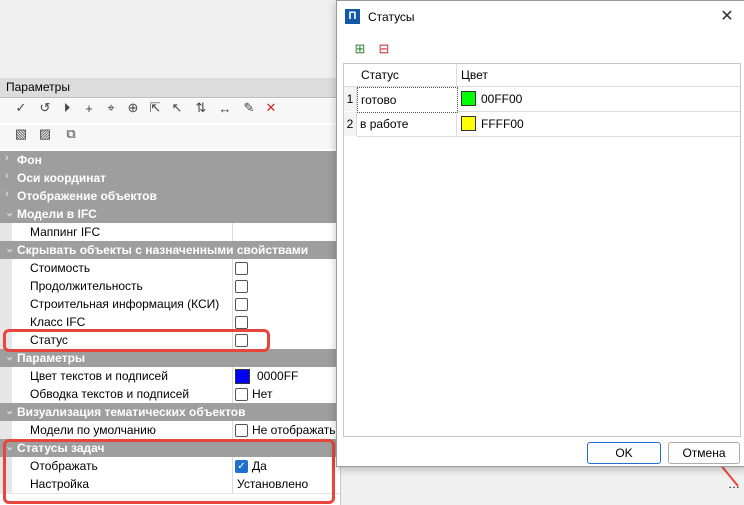 This screenshot has width=744, height=505. Describe the element at coordinates (352, 16) in the screenshot. I see `app-icon: П` at that location.